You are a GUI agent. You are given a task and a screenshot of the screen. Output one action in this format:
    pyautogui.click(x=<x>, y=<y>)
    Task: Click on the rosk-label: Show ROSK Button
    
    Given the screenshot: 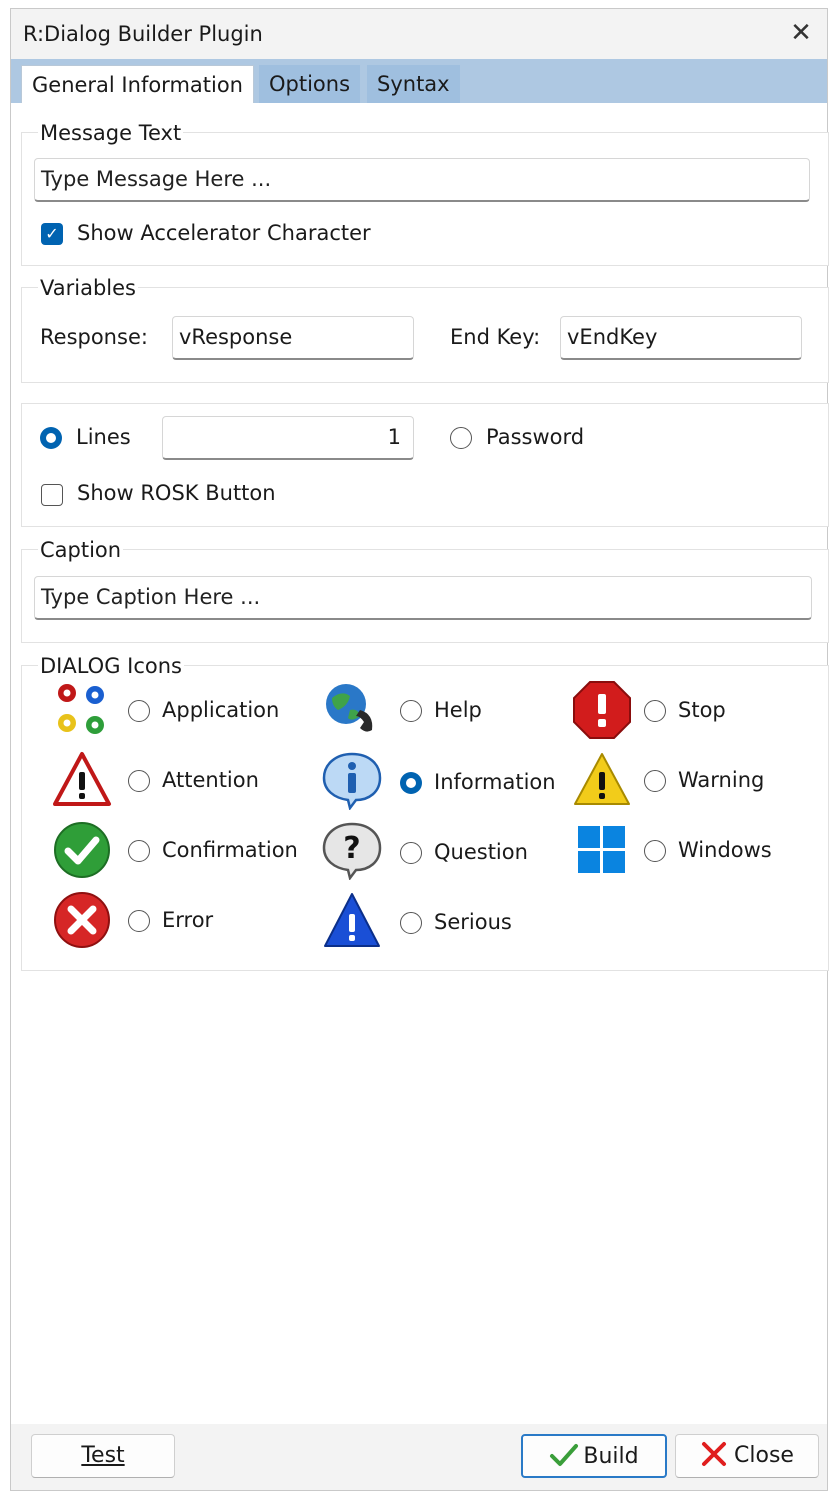 What is the action you would take?
    pyautogui.click(x=176, y=493)
    